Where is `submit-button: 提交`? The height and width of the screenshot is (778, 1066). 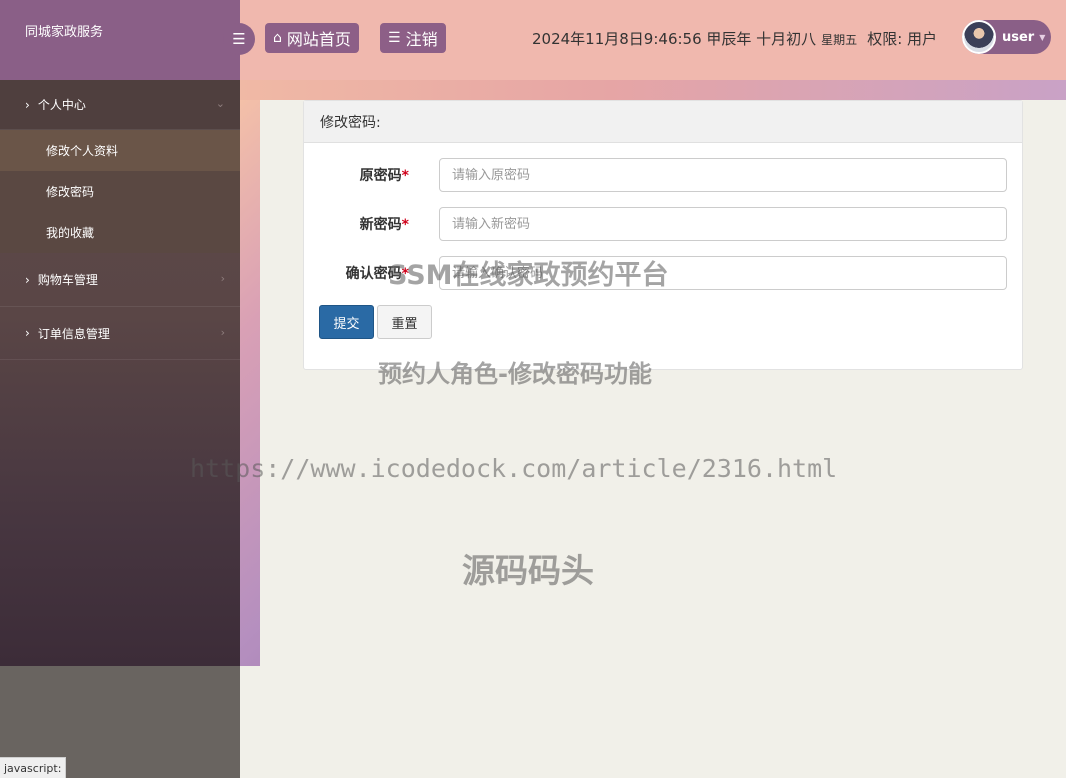
submit-button: 提交 is located at coordinates (346, 322).